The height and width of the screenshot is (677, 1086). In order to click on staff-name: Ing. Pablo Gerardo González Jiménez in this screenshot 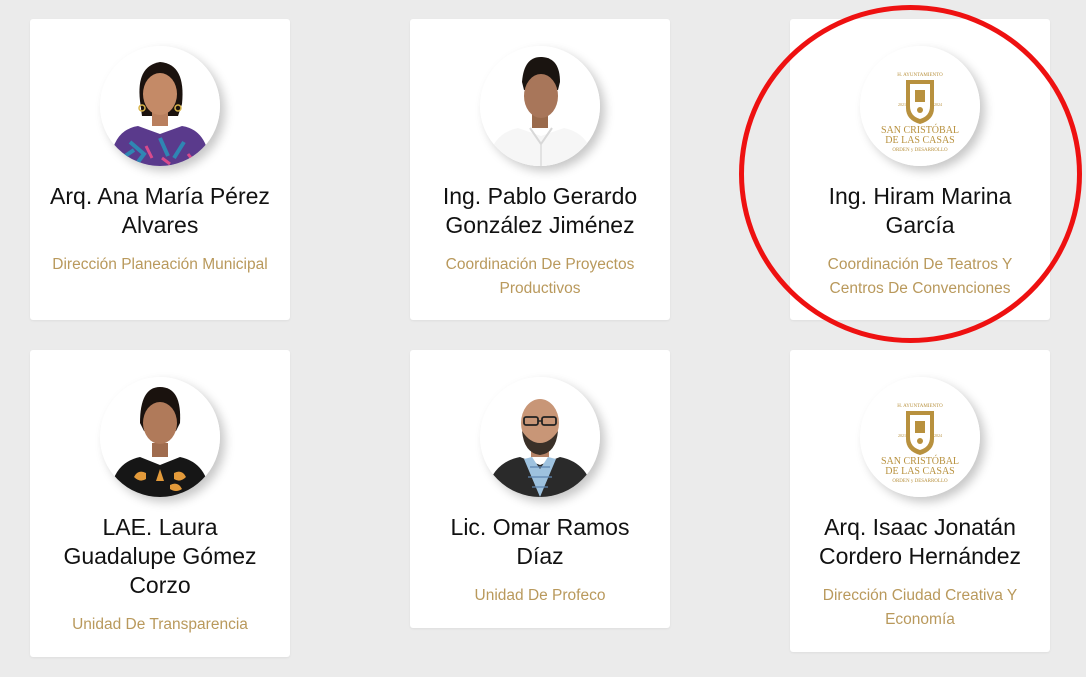, I will do `click(540, 210)`.